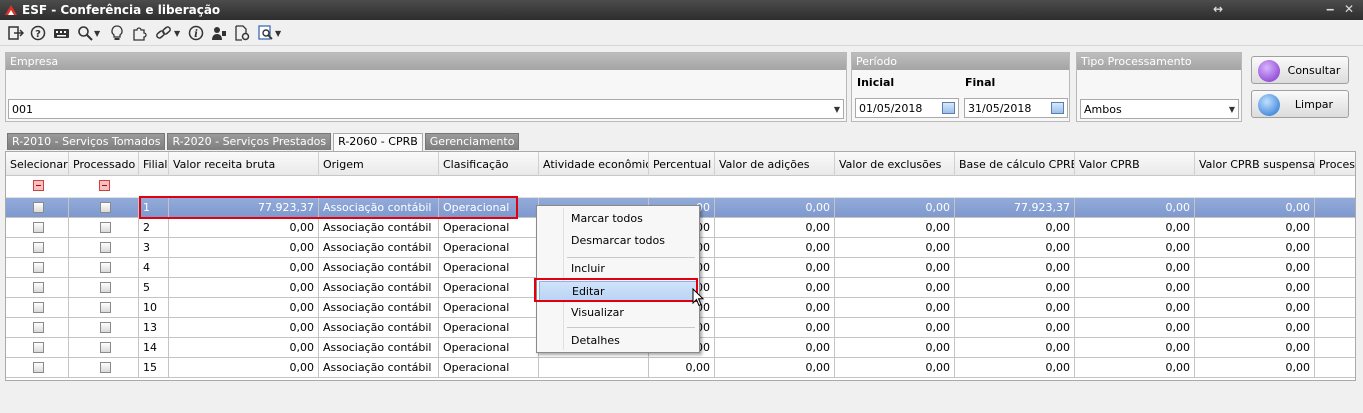 Image resolution: width=1363 pixels, height=413 pixels. Describe the element at coordinates (1135, 164) in the screenshot. I see `col-valor-cprb: Valor CPRB` at that location.